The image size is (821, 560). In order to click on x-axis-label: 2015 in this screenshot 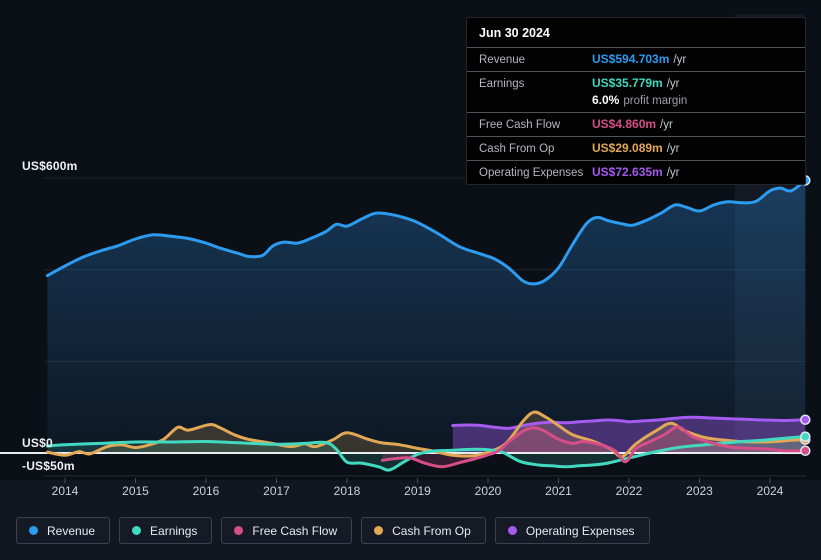, I will do `click(135, 491)`.